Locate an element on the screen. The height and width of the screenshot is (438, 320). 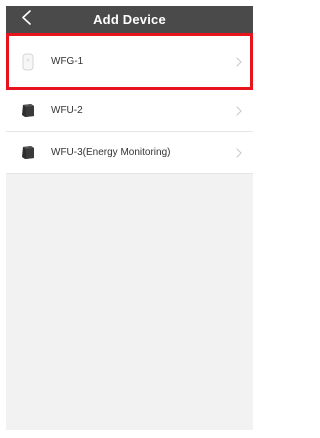
device-label: WFG-1 is located at coordinates (67, 61).